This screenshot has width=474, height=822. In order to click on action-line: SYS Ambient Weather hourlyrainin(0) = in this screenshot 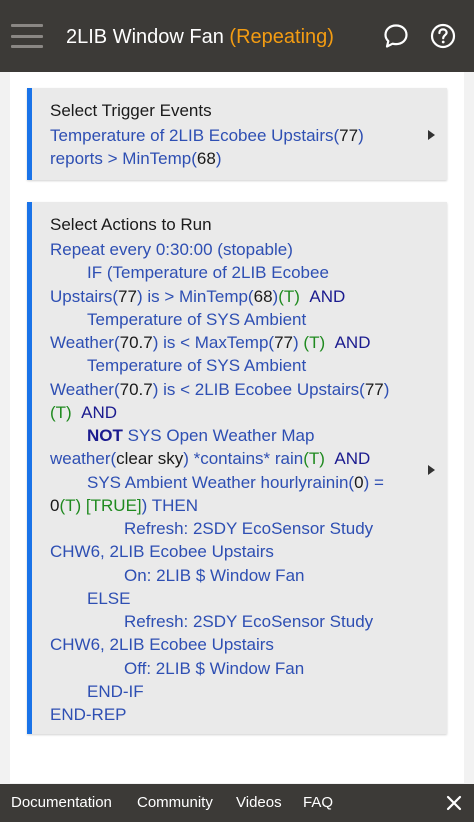, I will do `click(235, 482)`.